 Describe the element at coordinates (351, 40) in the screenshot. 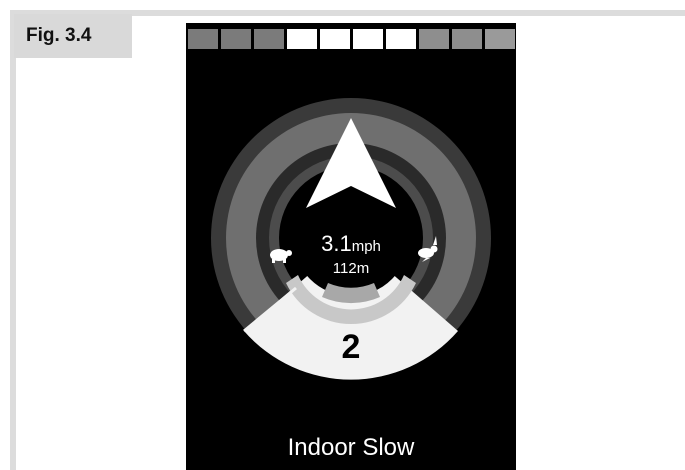

I see `speed-level-bar` at that location.